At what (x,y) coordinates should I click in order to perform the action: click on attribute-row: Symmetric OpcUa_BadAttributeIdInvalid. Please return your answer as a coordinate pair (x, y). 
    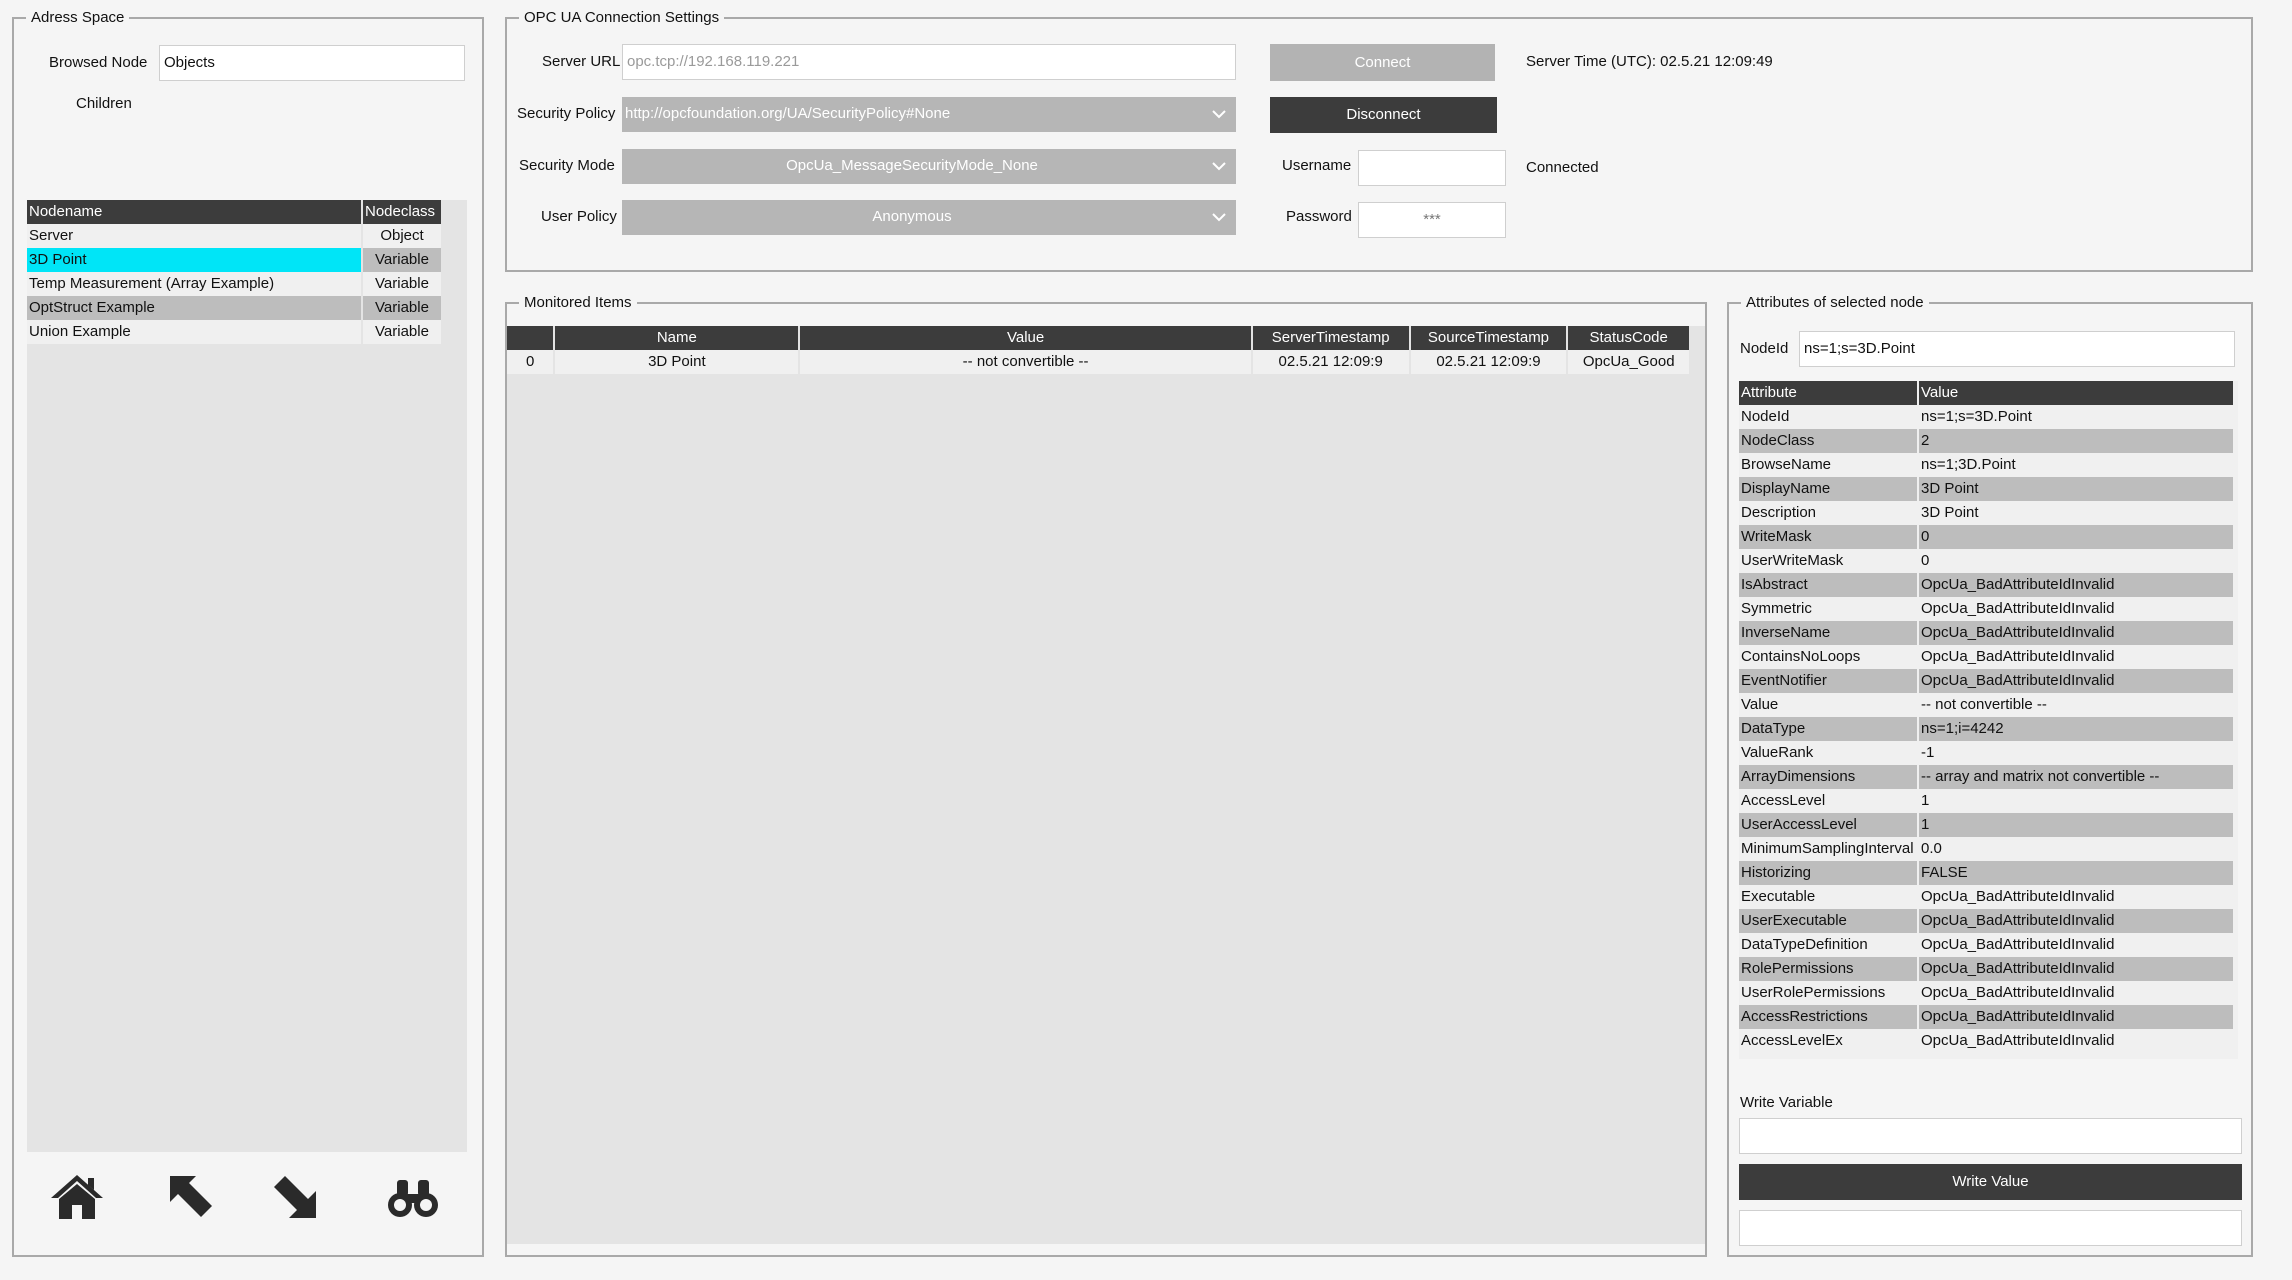
    Looking at the image, I should click on (1986, 609).